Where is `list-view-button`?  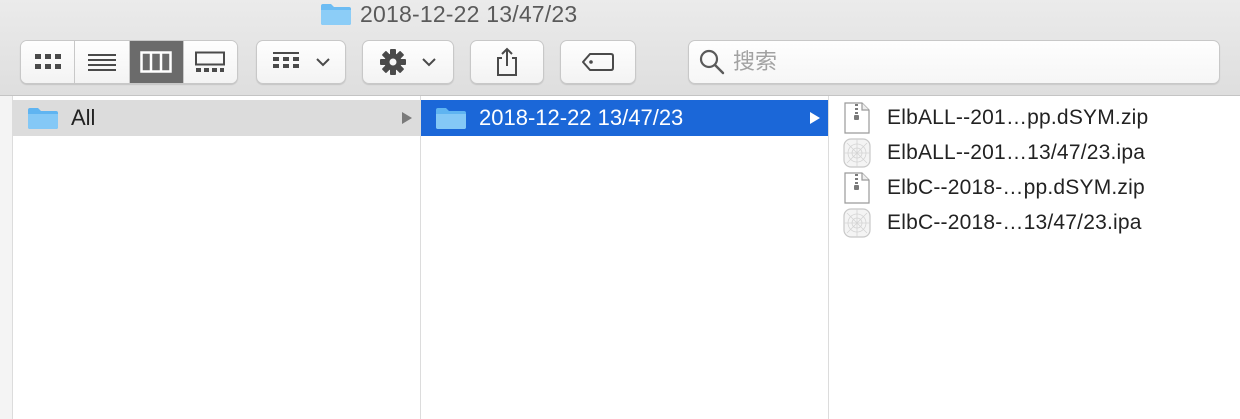
list-view-button is located at coordinates (102, 62).